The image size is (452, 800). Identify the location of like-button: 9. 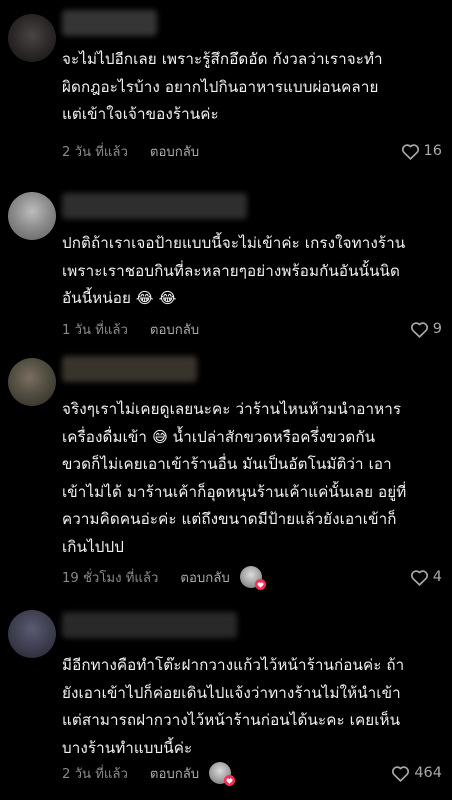
(426, 329).